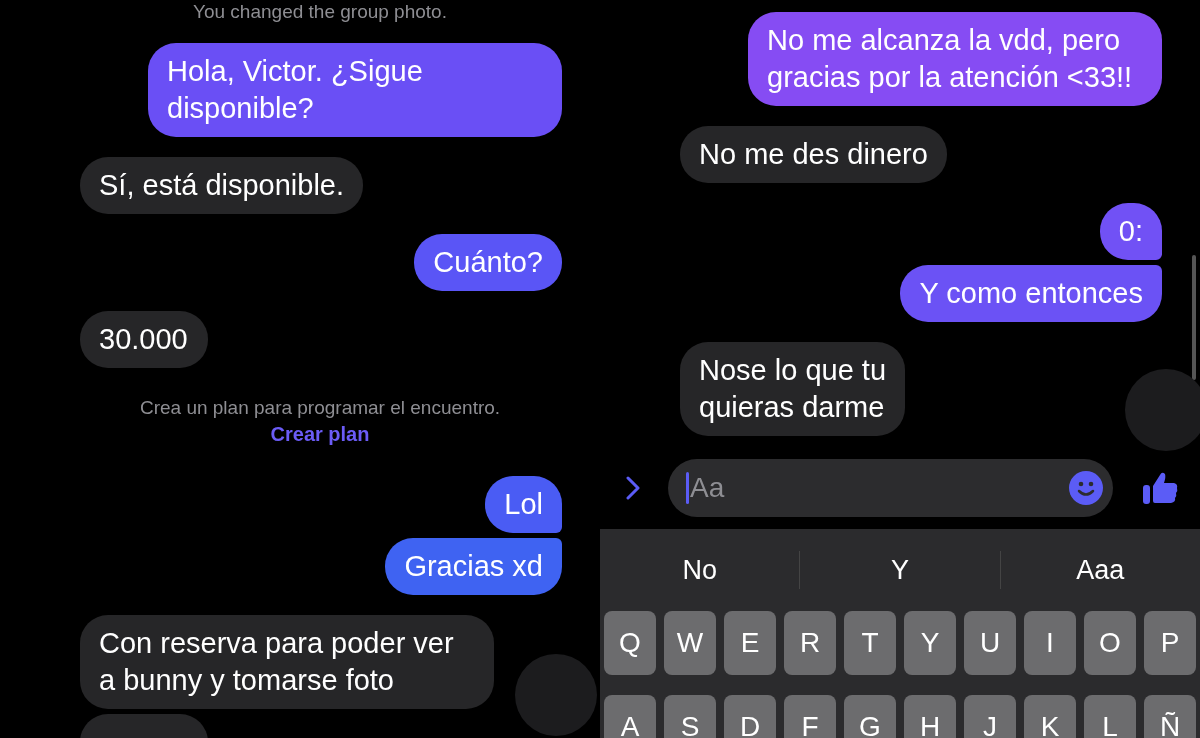  What do you see at coordinates (687, 488) in the screenshot?
I see `text-cursor` at bounding box center [687, 488].